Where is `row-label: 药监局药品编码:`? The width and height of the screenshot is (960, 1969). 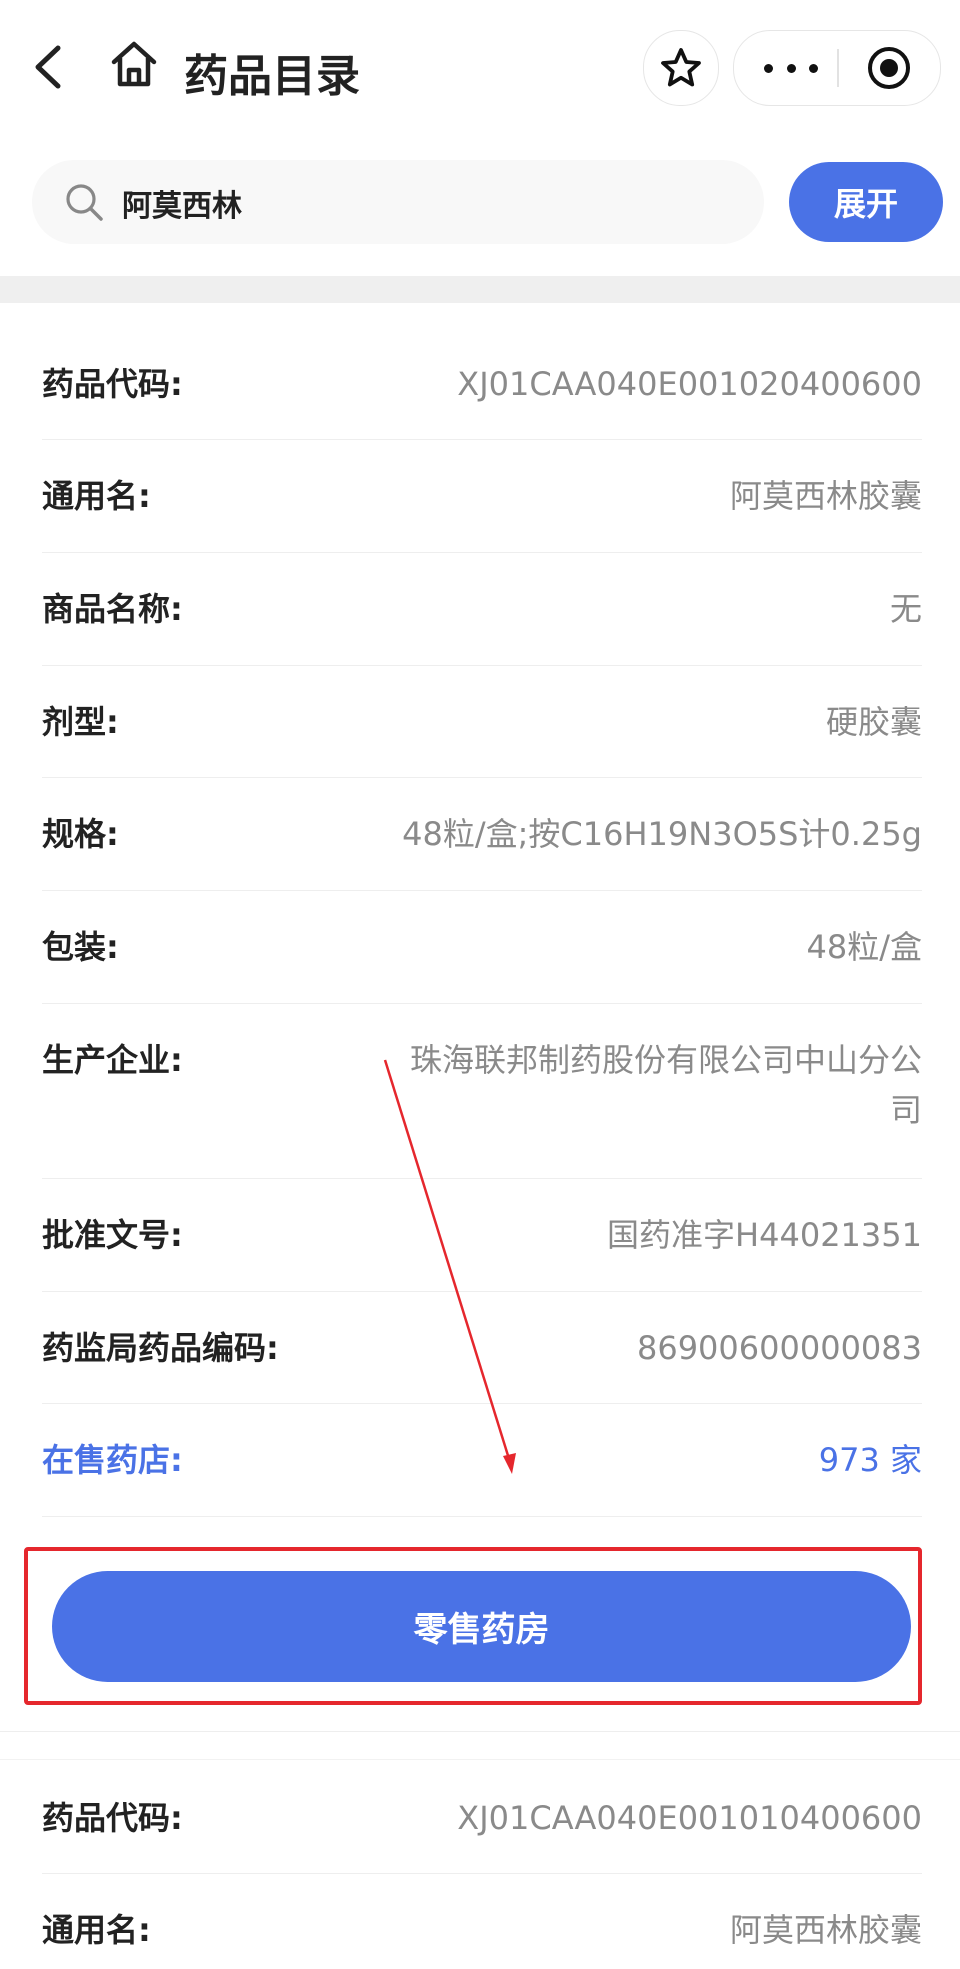 row-label: 药监局药品编码: is located at coordinates (160, 1348).